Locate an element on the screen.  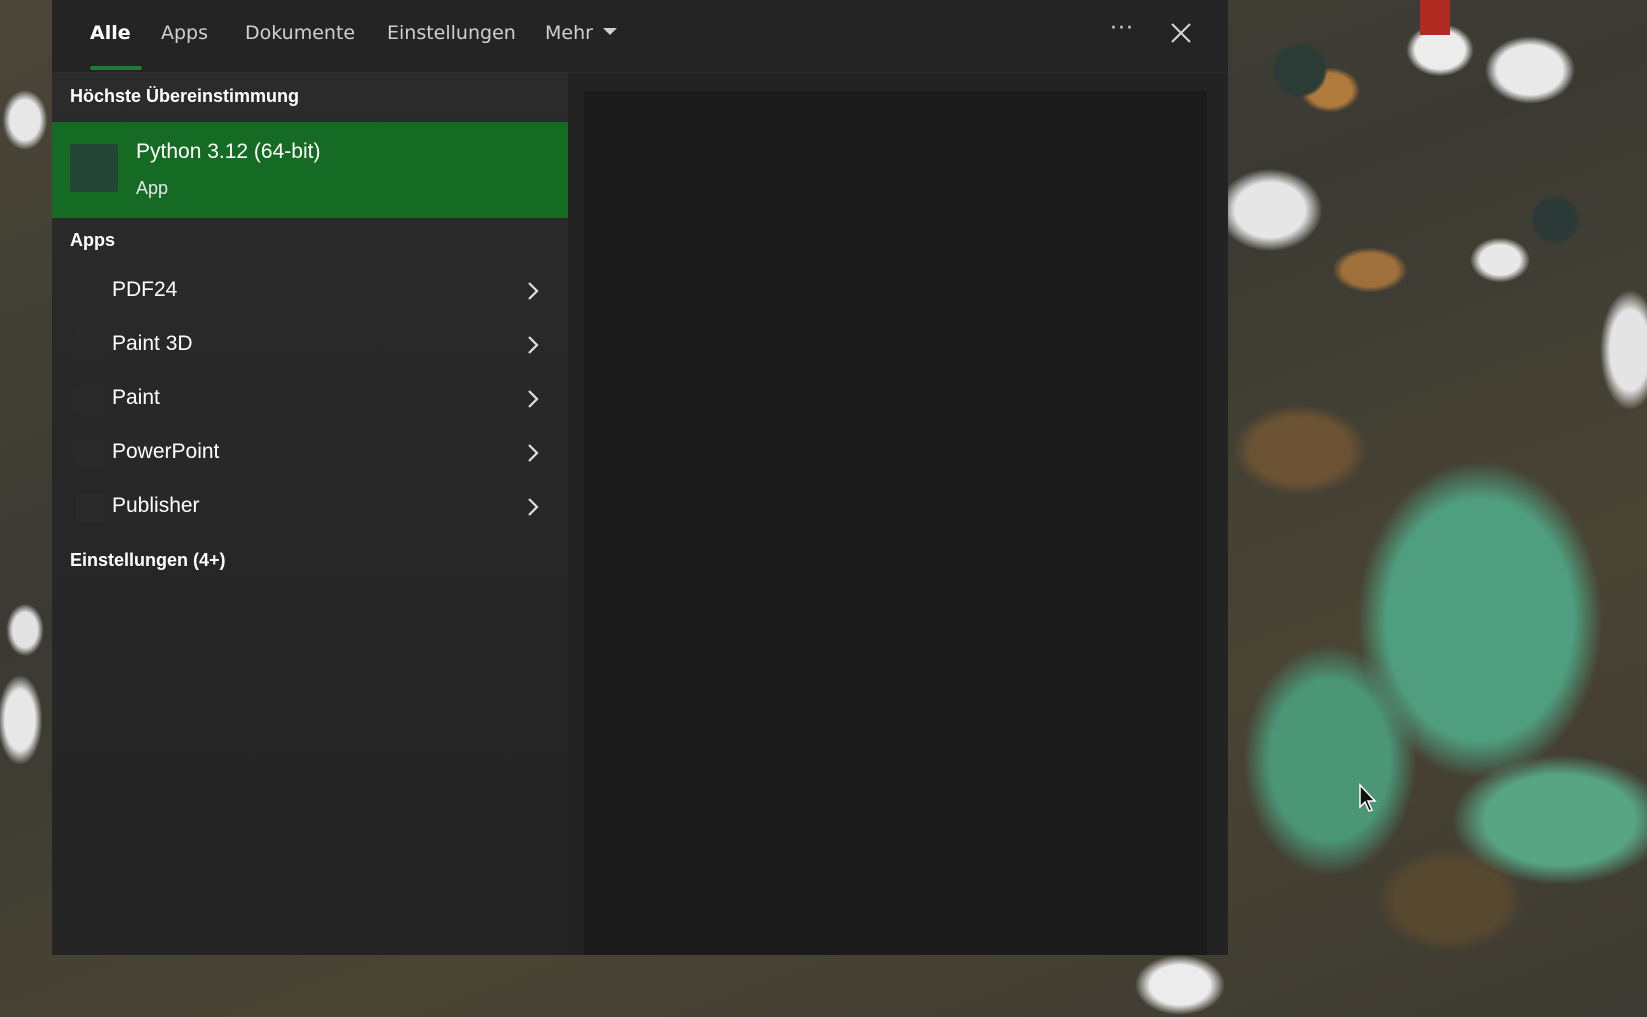
publisher-app-icon is located at coordinates (90, 508).